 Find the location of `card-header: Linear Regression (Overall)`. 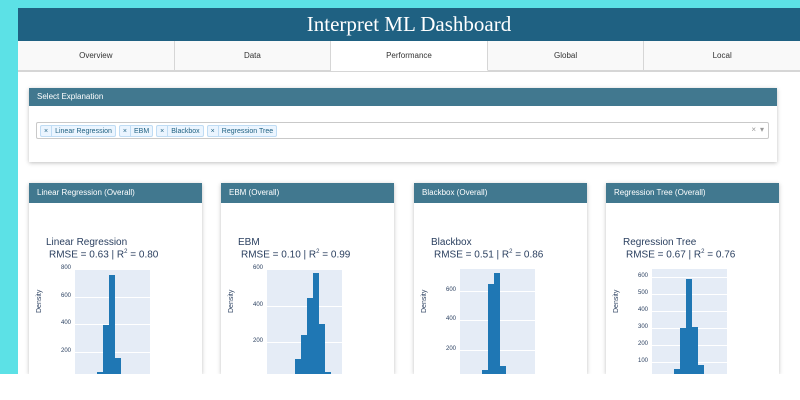

card-header: Linear Regression (Overall) is located at coordinates (115, 193).